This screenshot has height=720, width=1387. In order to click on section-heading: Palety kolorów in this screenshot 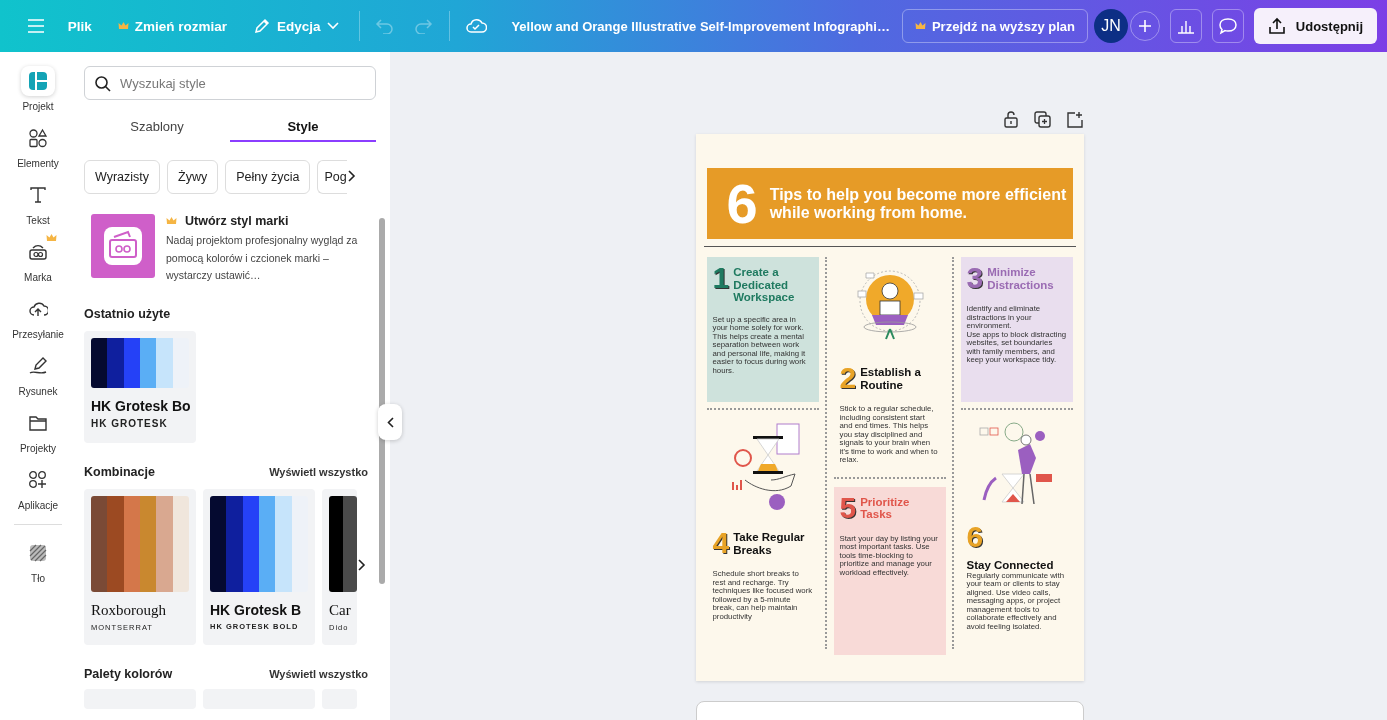, I will do `click(128, 673)`.